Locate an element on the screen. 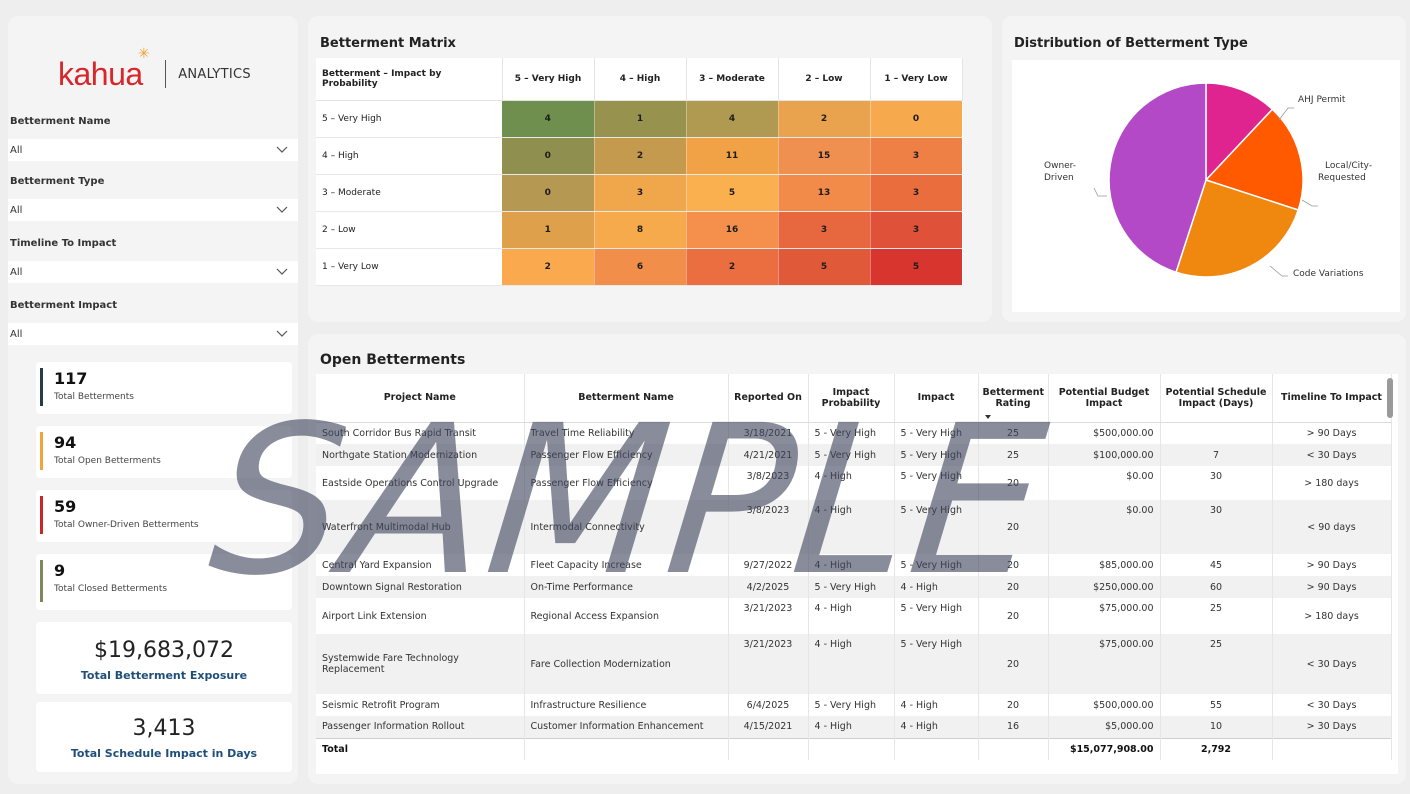 The width and height of the screenshot is (1410, 794). kpi-big-label: Total Betterment Exposure is located at coordinates (164, 675).